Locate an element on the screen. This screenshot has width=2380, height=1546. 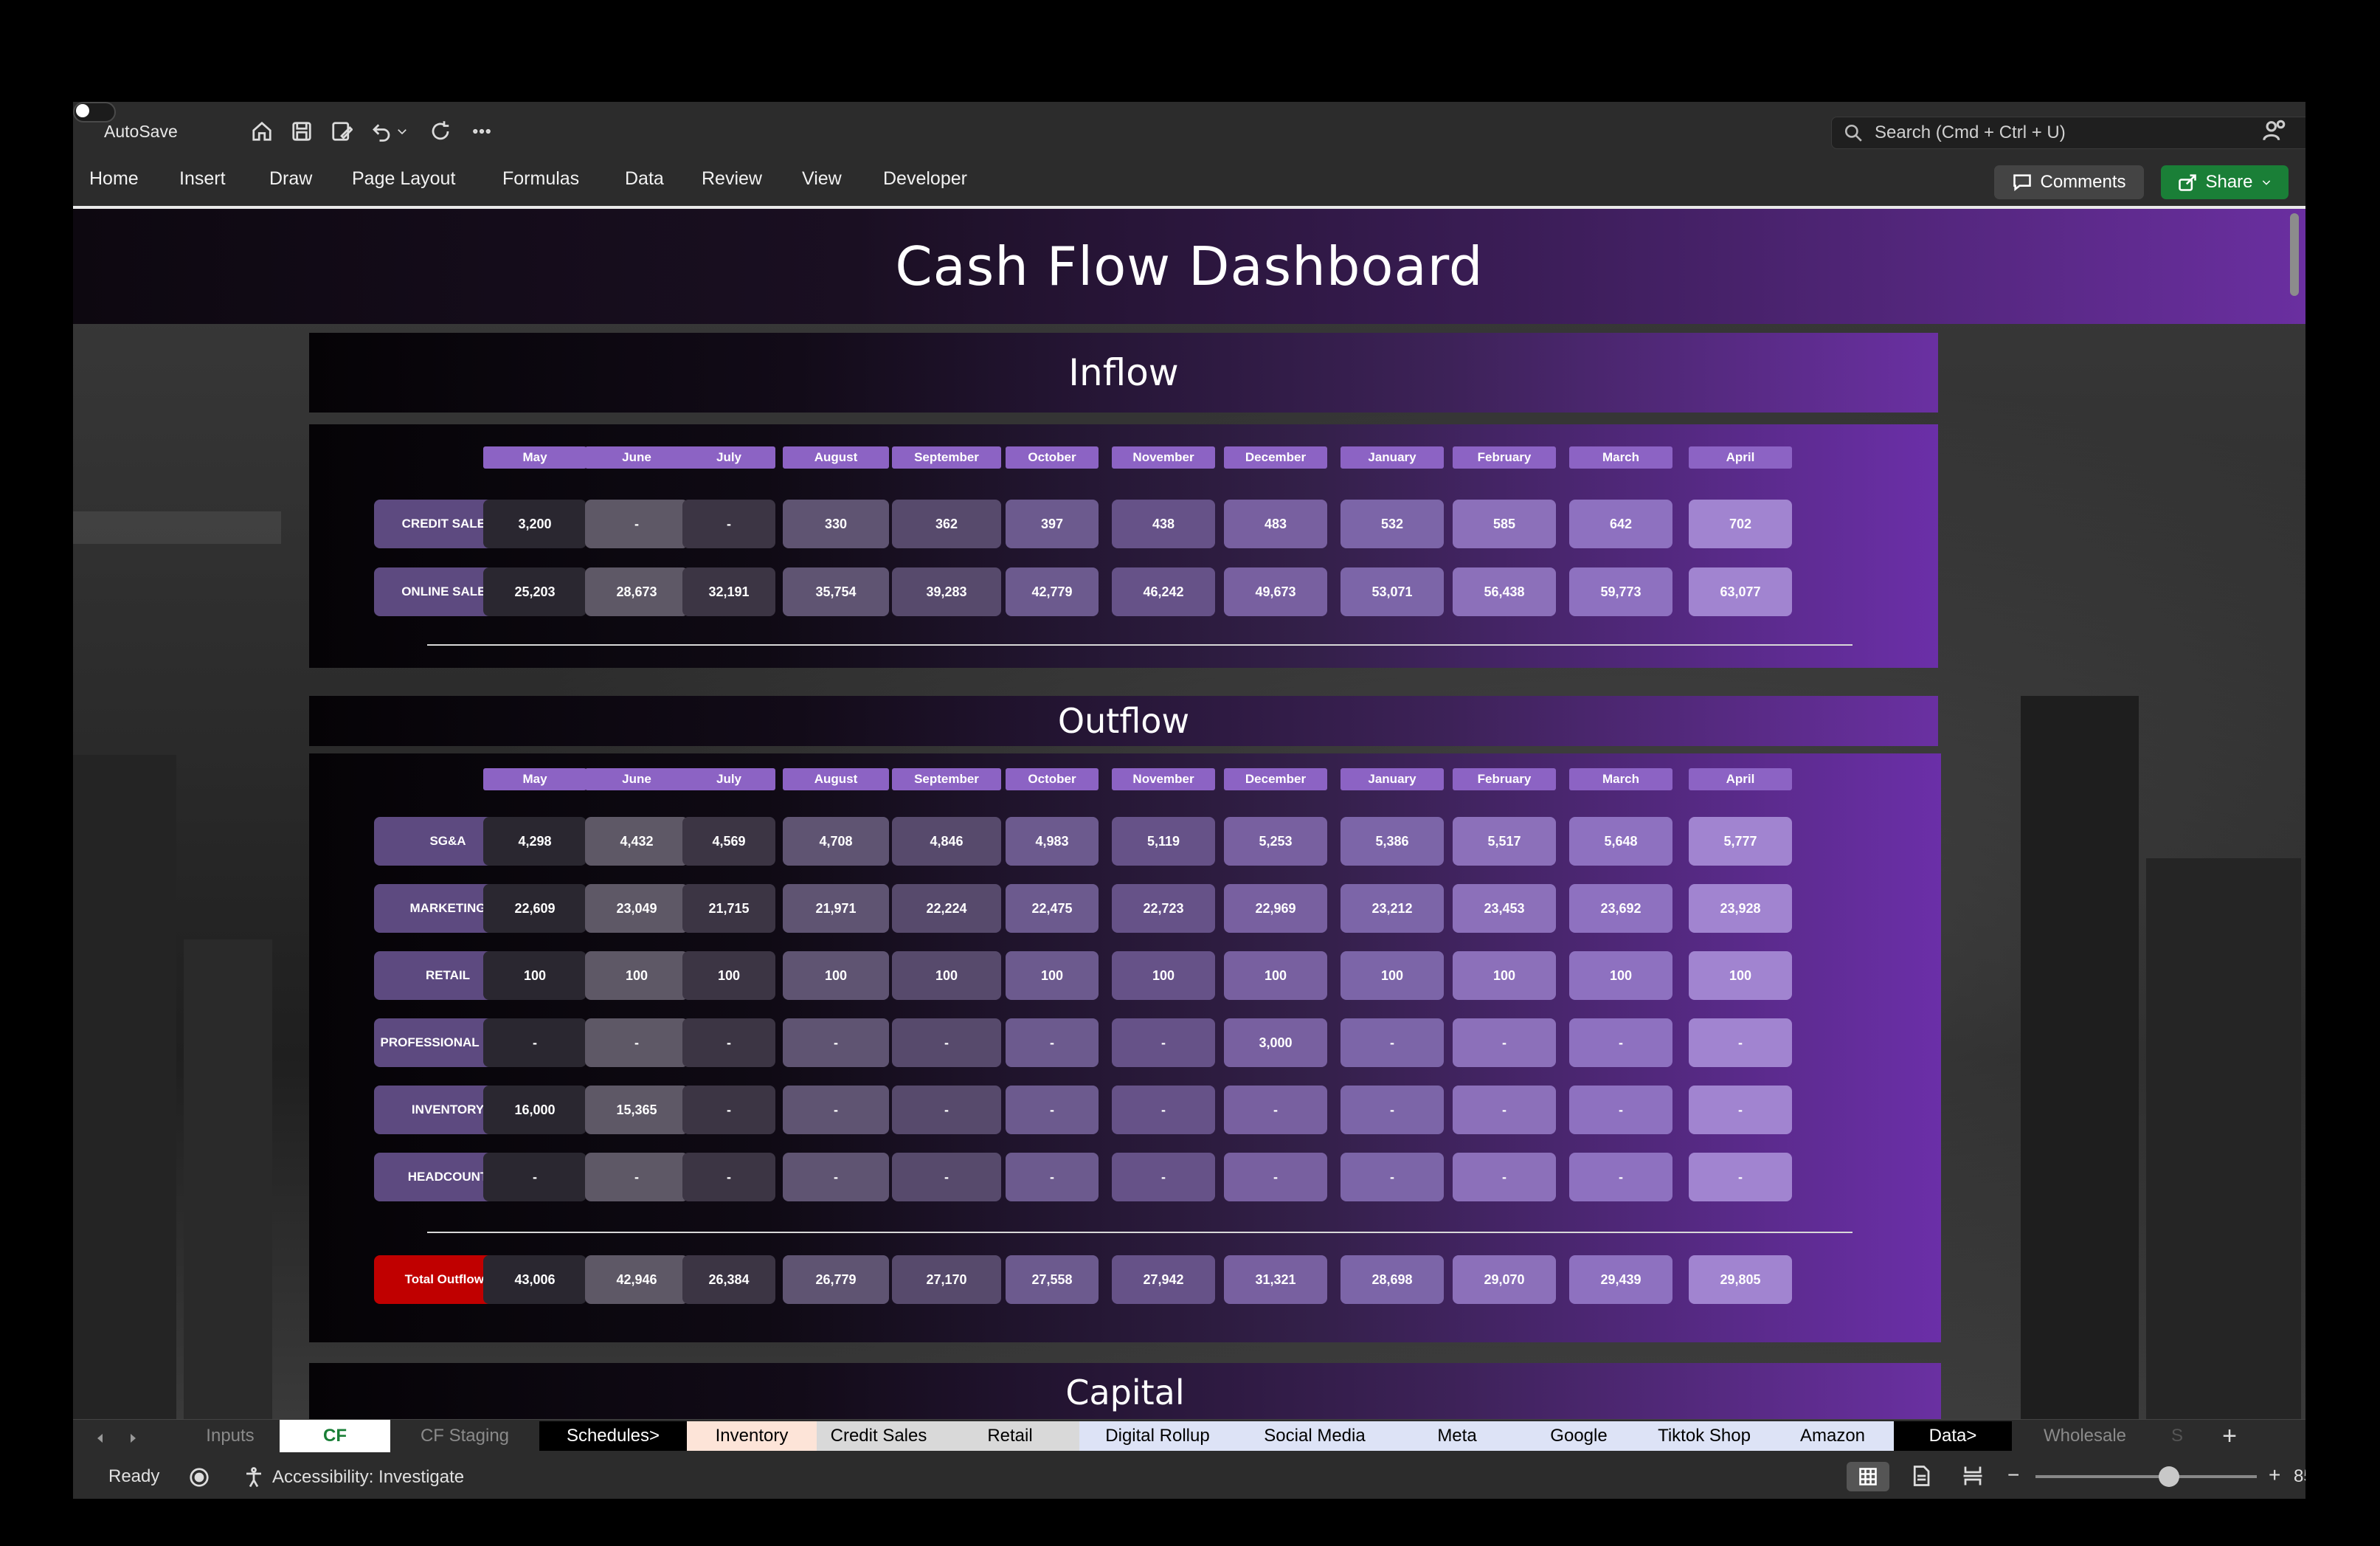
accessibility-checker: Accessibility: Investigate is located at coordinates (353, 1477).